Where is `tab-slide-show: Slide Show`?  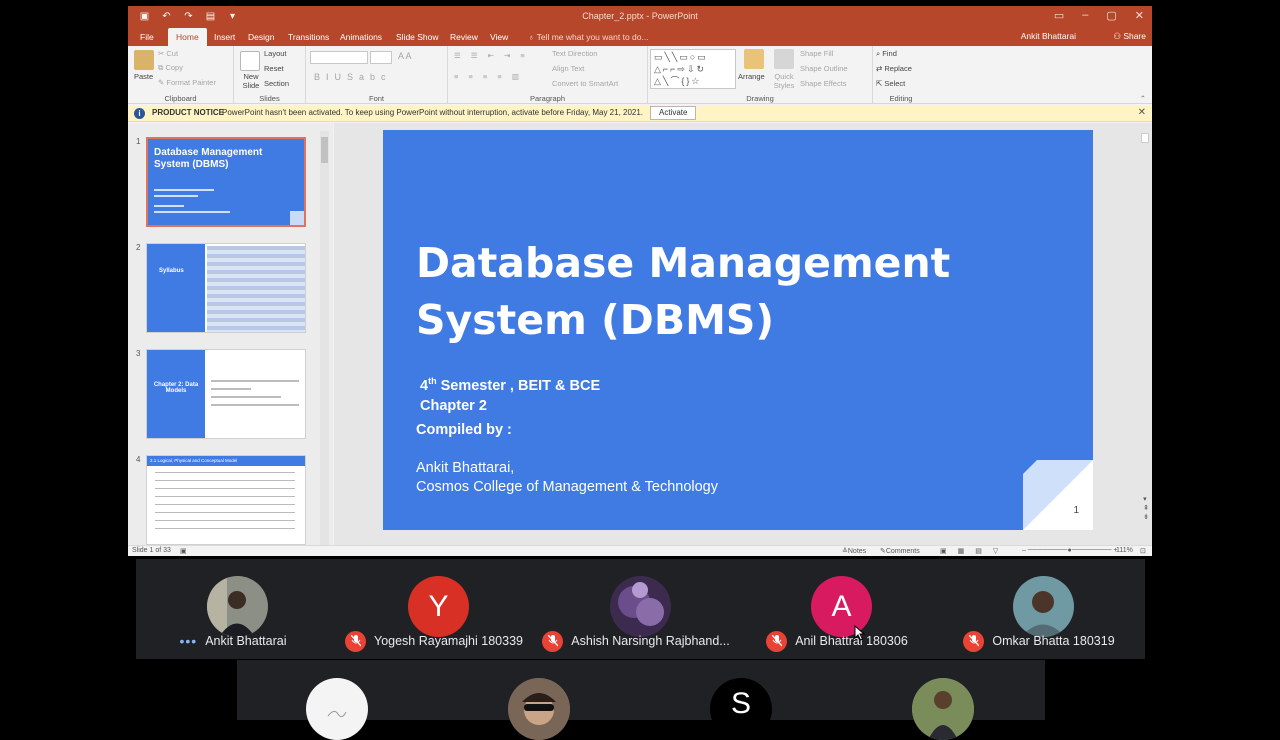
tab-slide-show: Slide Show is located at coordinates (417, 37).